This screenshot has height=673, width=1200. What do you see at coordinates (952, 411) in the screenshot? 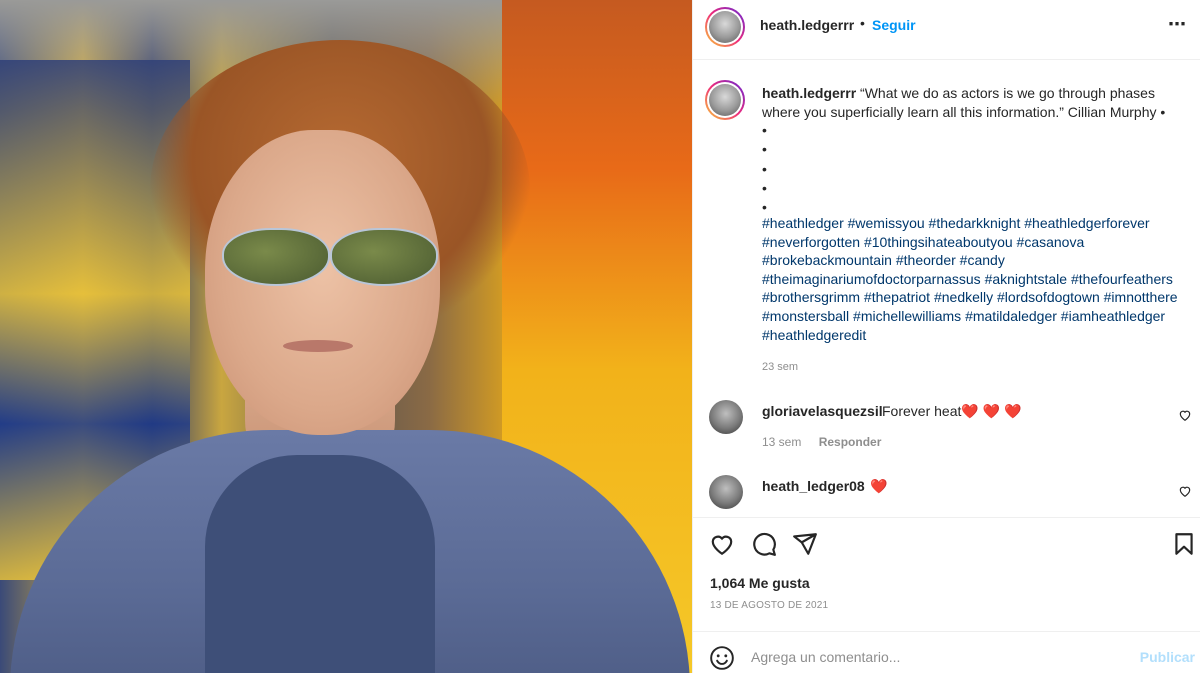
I see `comment-text: Forever heat❤️ ❤️ ❤️` at bounding box center [952, 411].